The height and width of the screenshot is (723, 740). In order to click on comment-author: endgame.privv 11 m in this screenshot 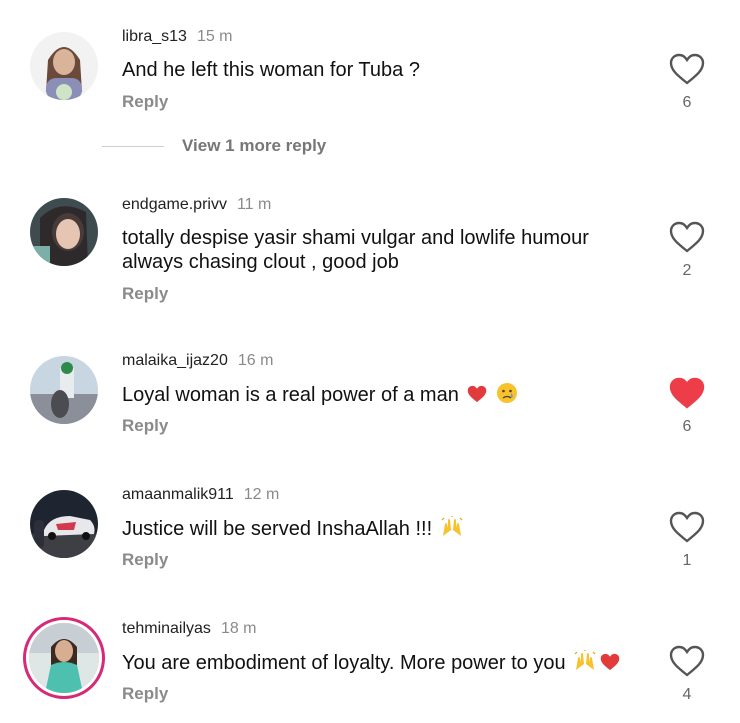, I will do `click(196, 205)`.